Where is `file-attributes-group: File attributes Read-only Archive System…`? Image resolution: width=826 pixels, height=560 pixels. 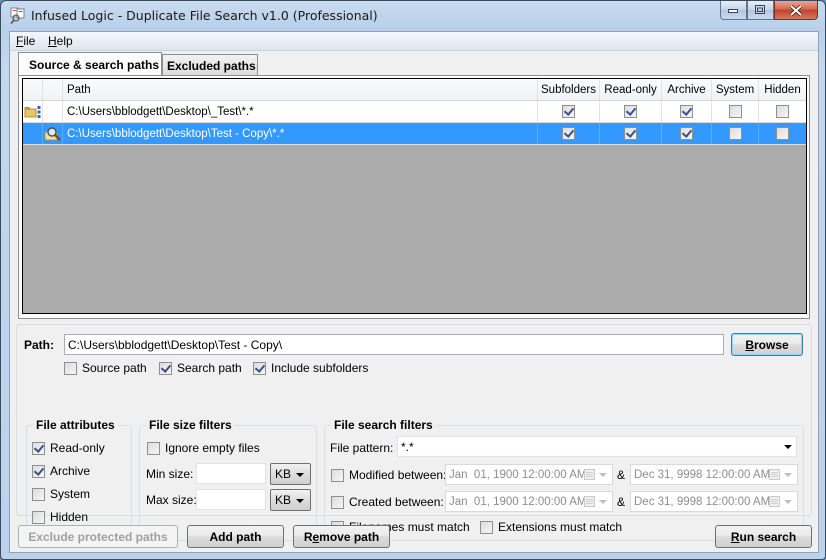
file-attributes-group: File attributes Read-only Archive System… is located at coordinates (79, 479).